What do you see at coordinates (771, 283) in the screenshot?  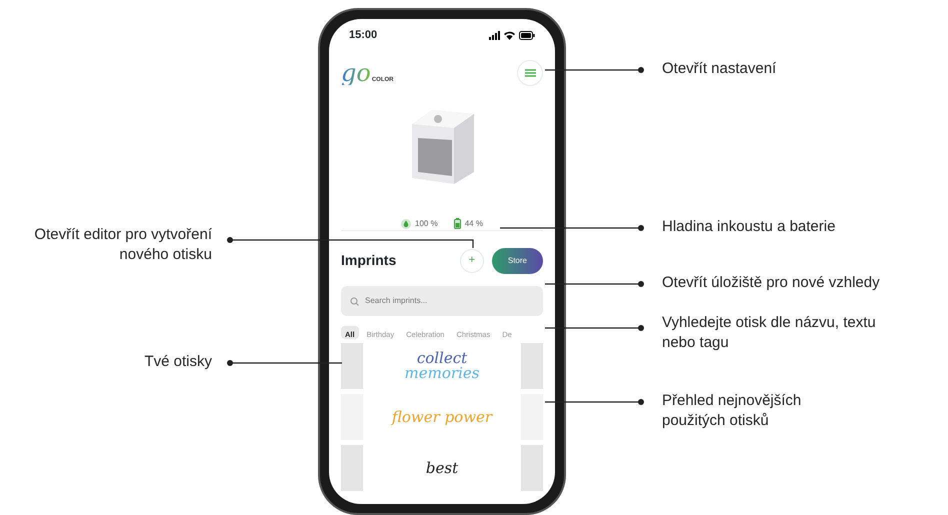 I see `callout-label: Otevřít úložiště pro nové vzhledy` at bounding box center [771, 283].